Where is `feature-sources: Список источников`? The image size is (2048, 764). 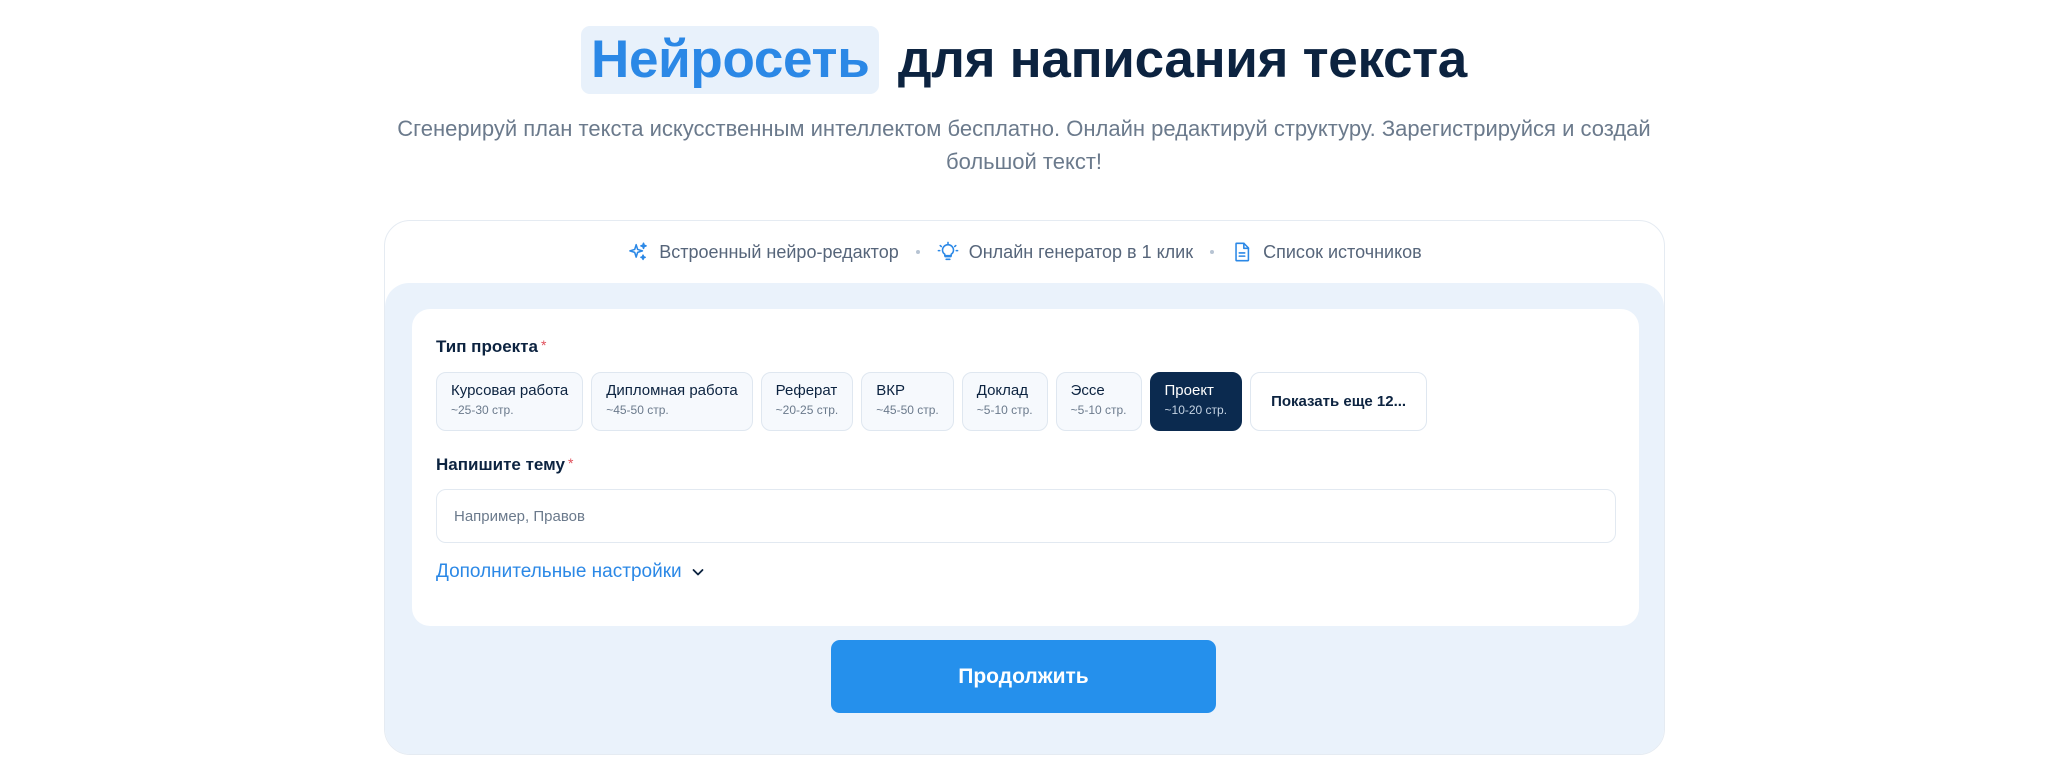 feature-sources: Список источников is located at coordinates (1326, 252).